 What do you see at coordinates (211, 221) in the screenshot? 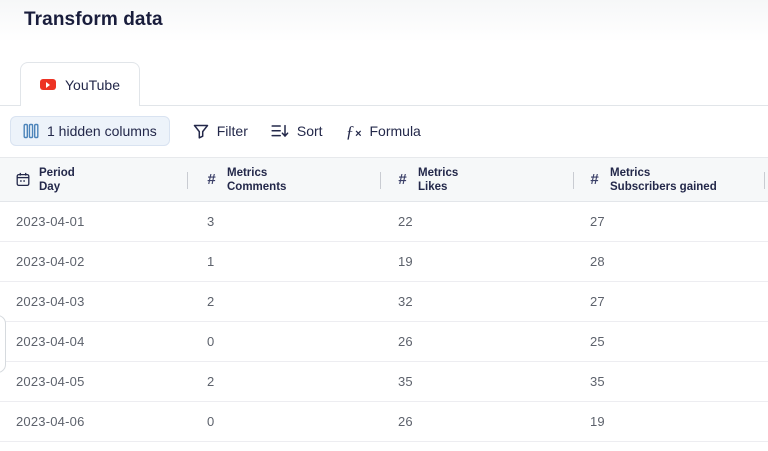
I see `cell-comments: 3` at bounding box center [211, 221].